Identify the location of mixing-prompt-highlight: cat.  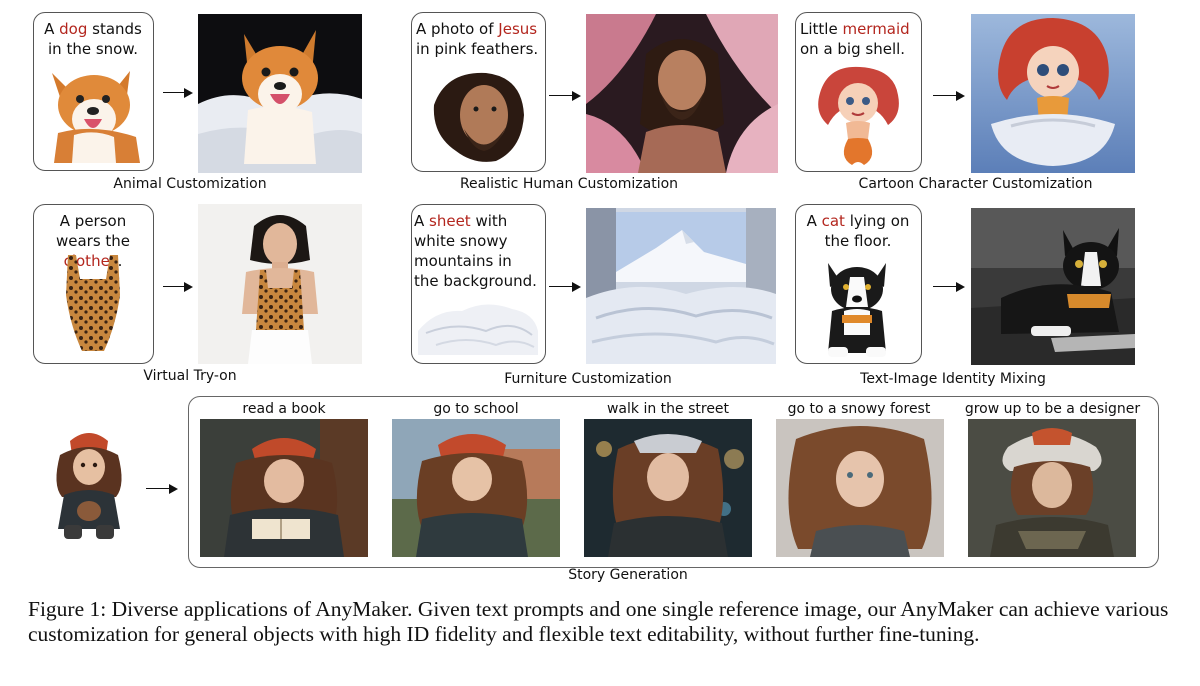
(833, 221).